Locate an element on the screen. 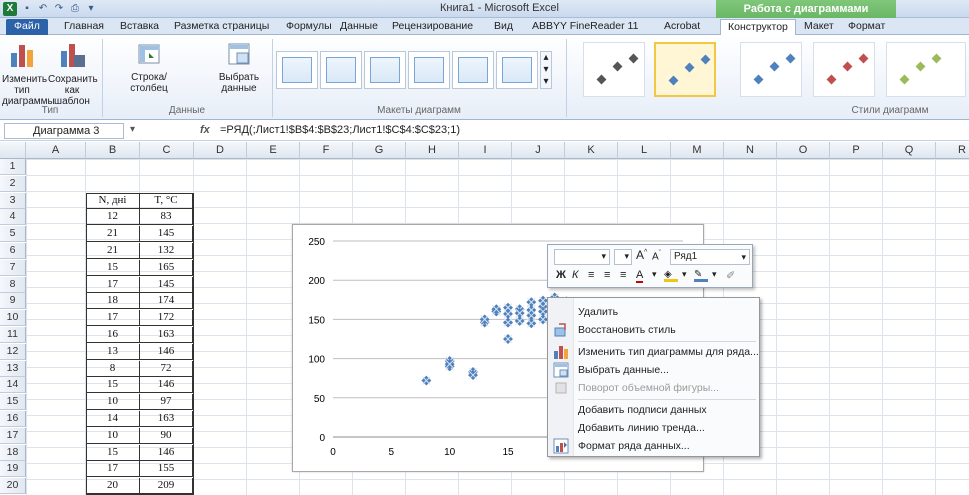  tab-insert: Вставка is located at coordinates (139, 27).